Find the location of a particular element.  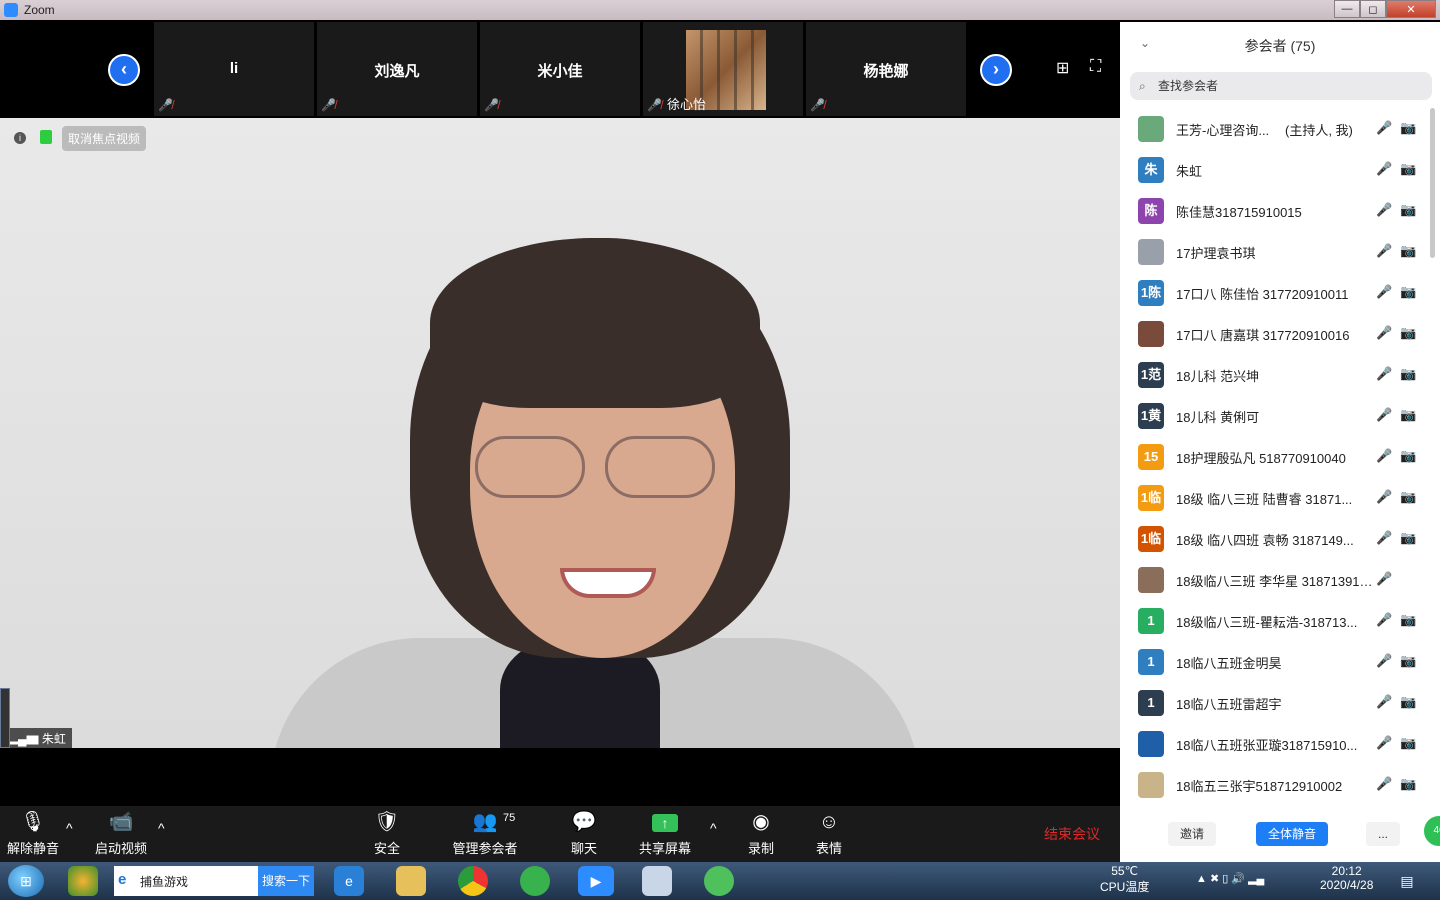

taskbar-search: e 捕鱼游戏 搜索一下 is located at coordinates (214, 881).